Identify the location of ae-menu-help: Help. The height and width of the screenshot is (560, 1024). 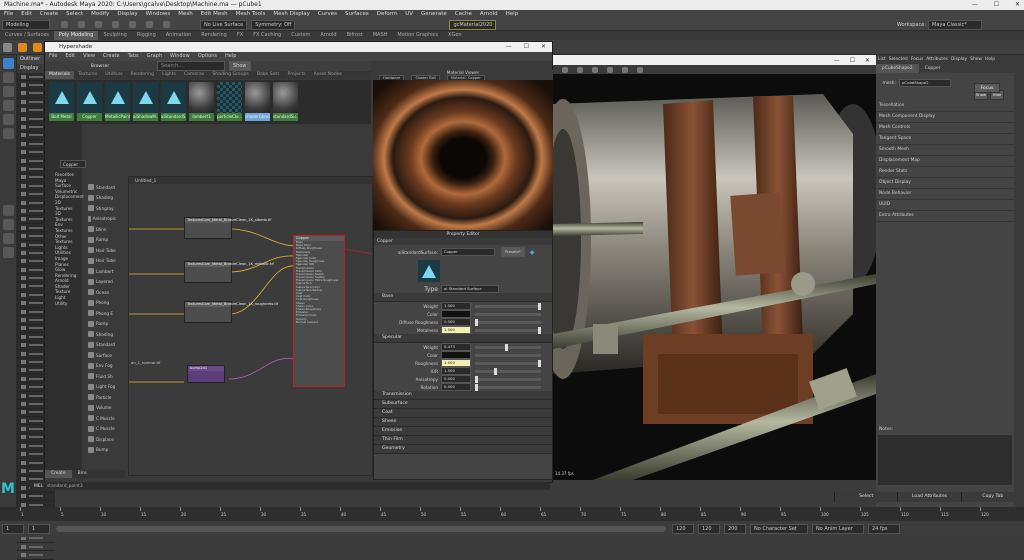
(990, 59).